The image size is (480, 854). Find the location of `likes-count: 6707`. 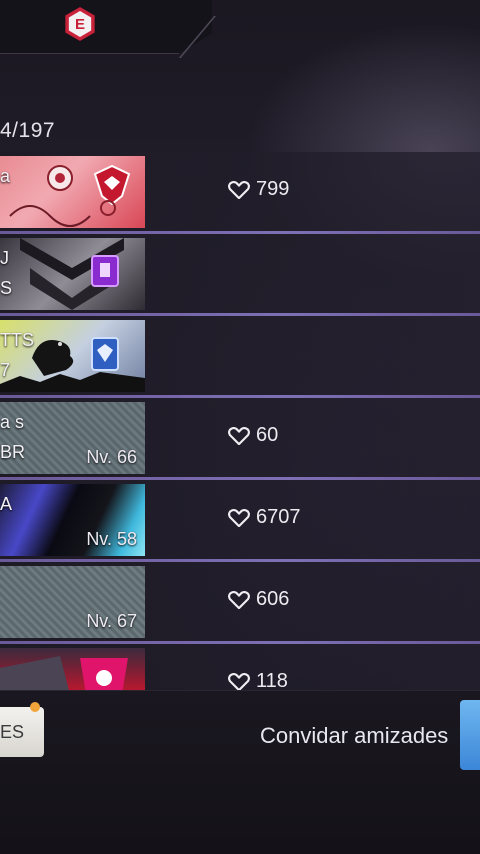

likes-count: 6707 is located at coordinates (264, 517).